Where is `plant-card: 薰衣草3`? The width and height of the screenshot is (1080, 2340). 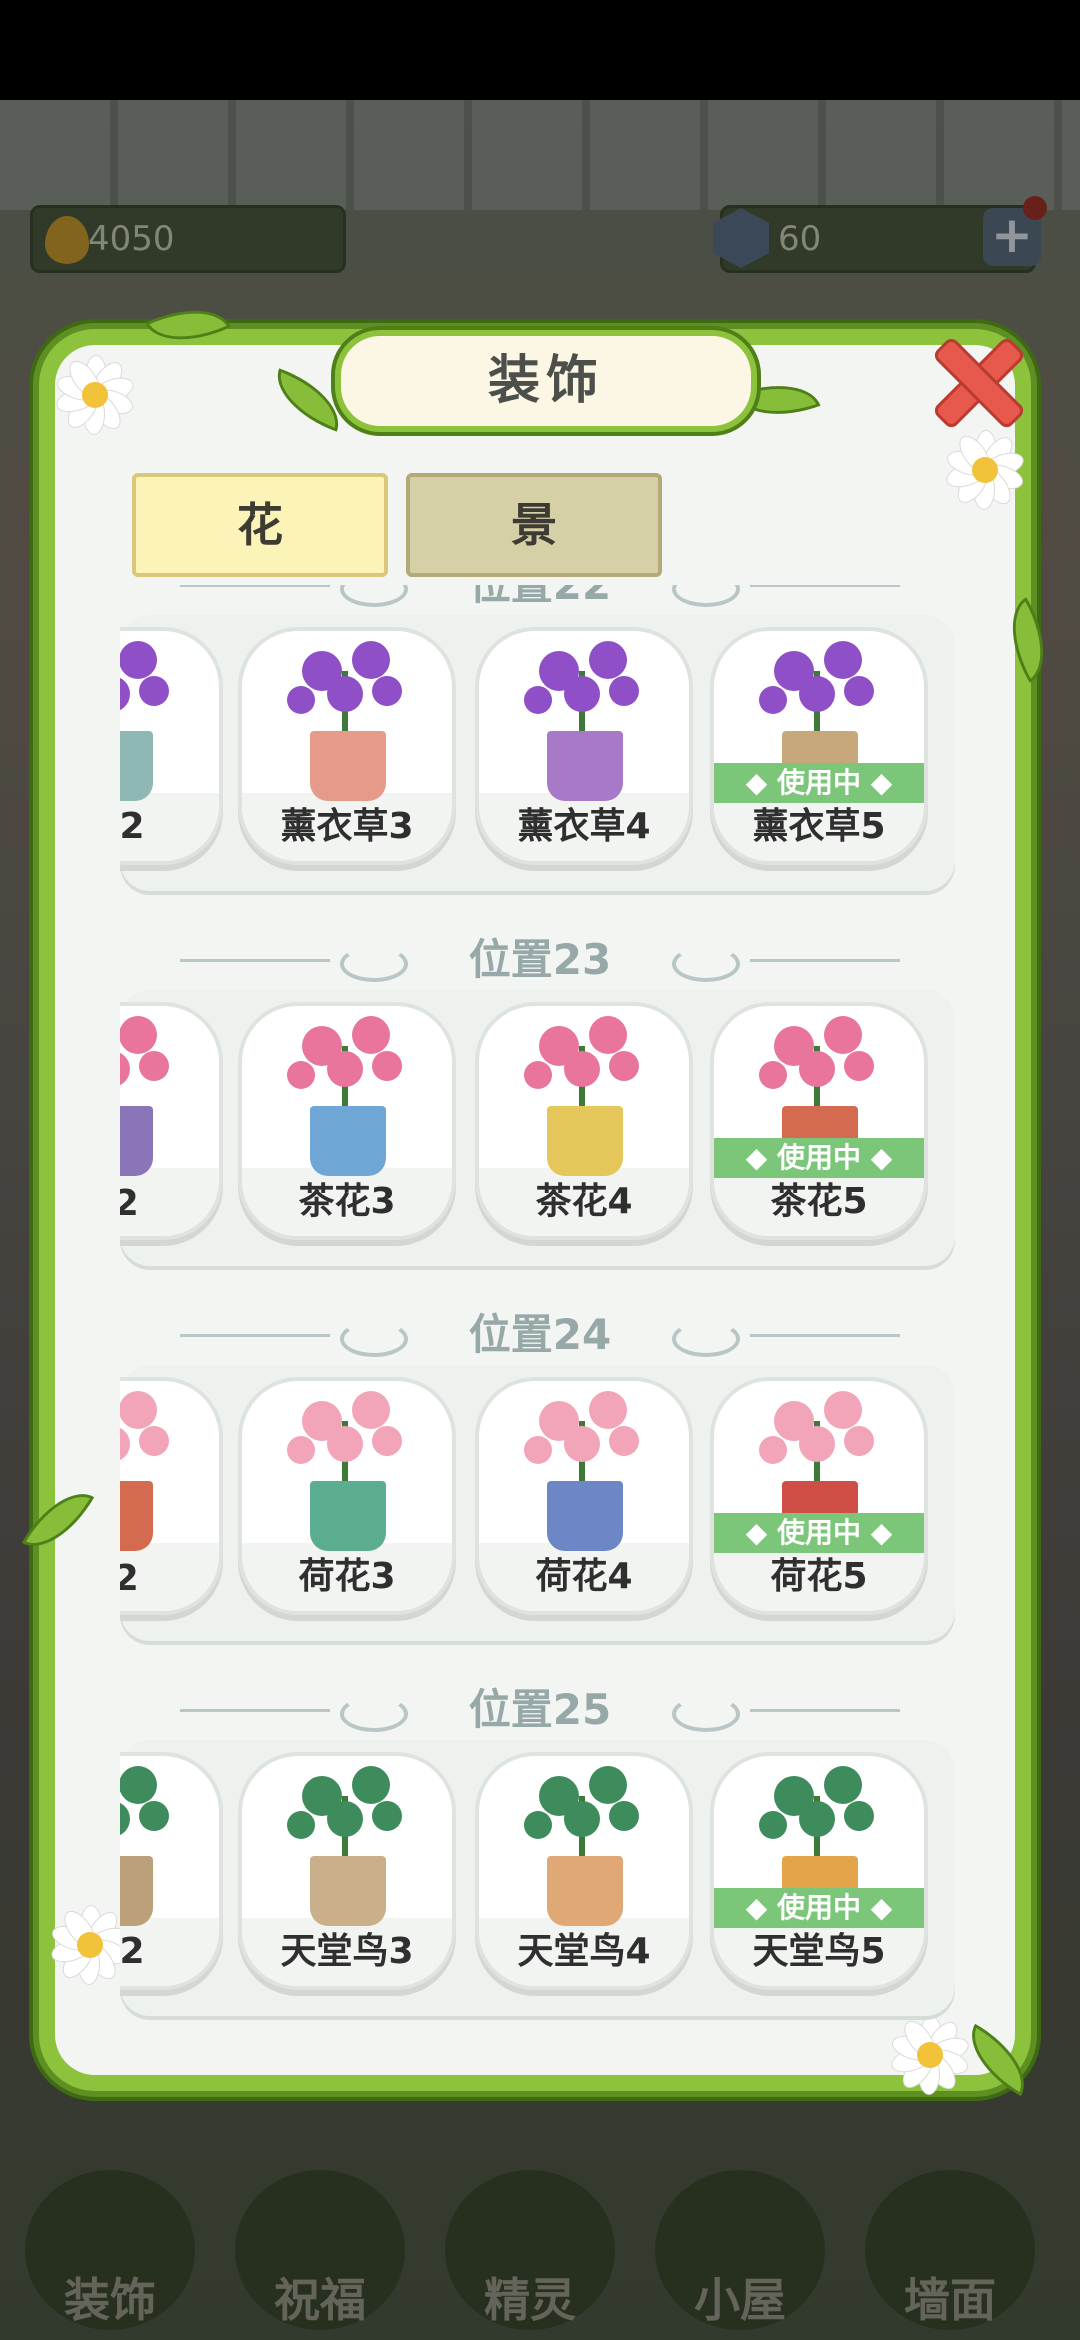 plant-card: 薰衣草3 is located at coordinates (347, 746).